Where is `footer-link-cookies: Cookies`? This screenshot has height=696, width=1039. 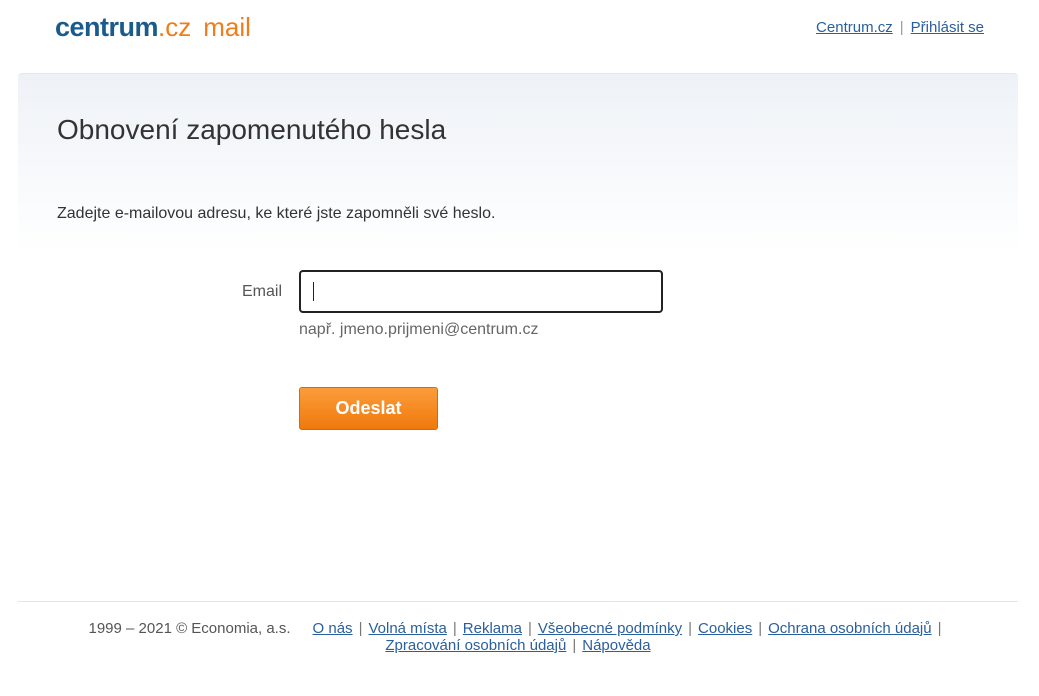
footer-link-cookies: Cookies is located at coordinates (725, 628).